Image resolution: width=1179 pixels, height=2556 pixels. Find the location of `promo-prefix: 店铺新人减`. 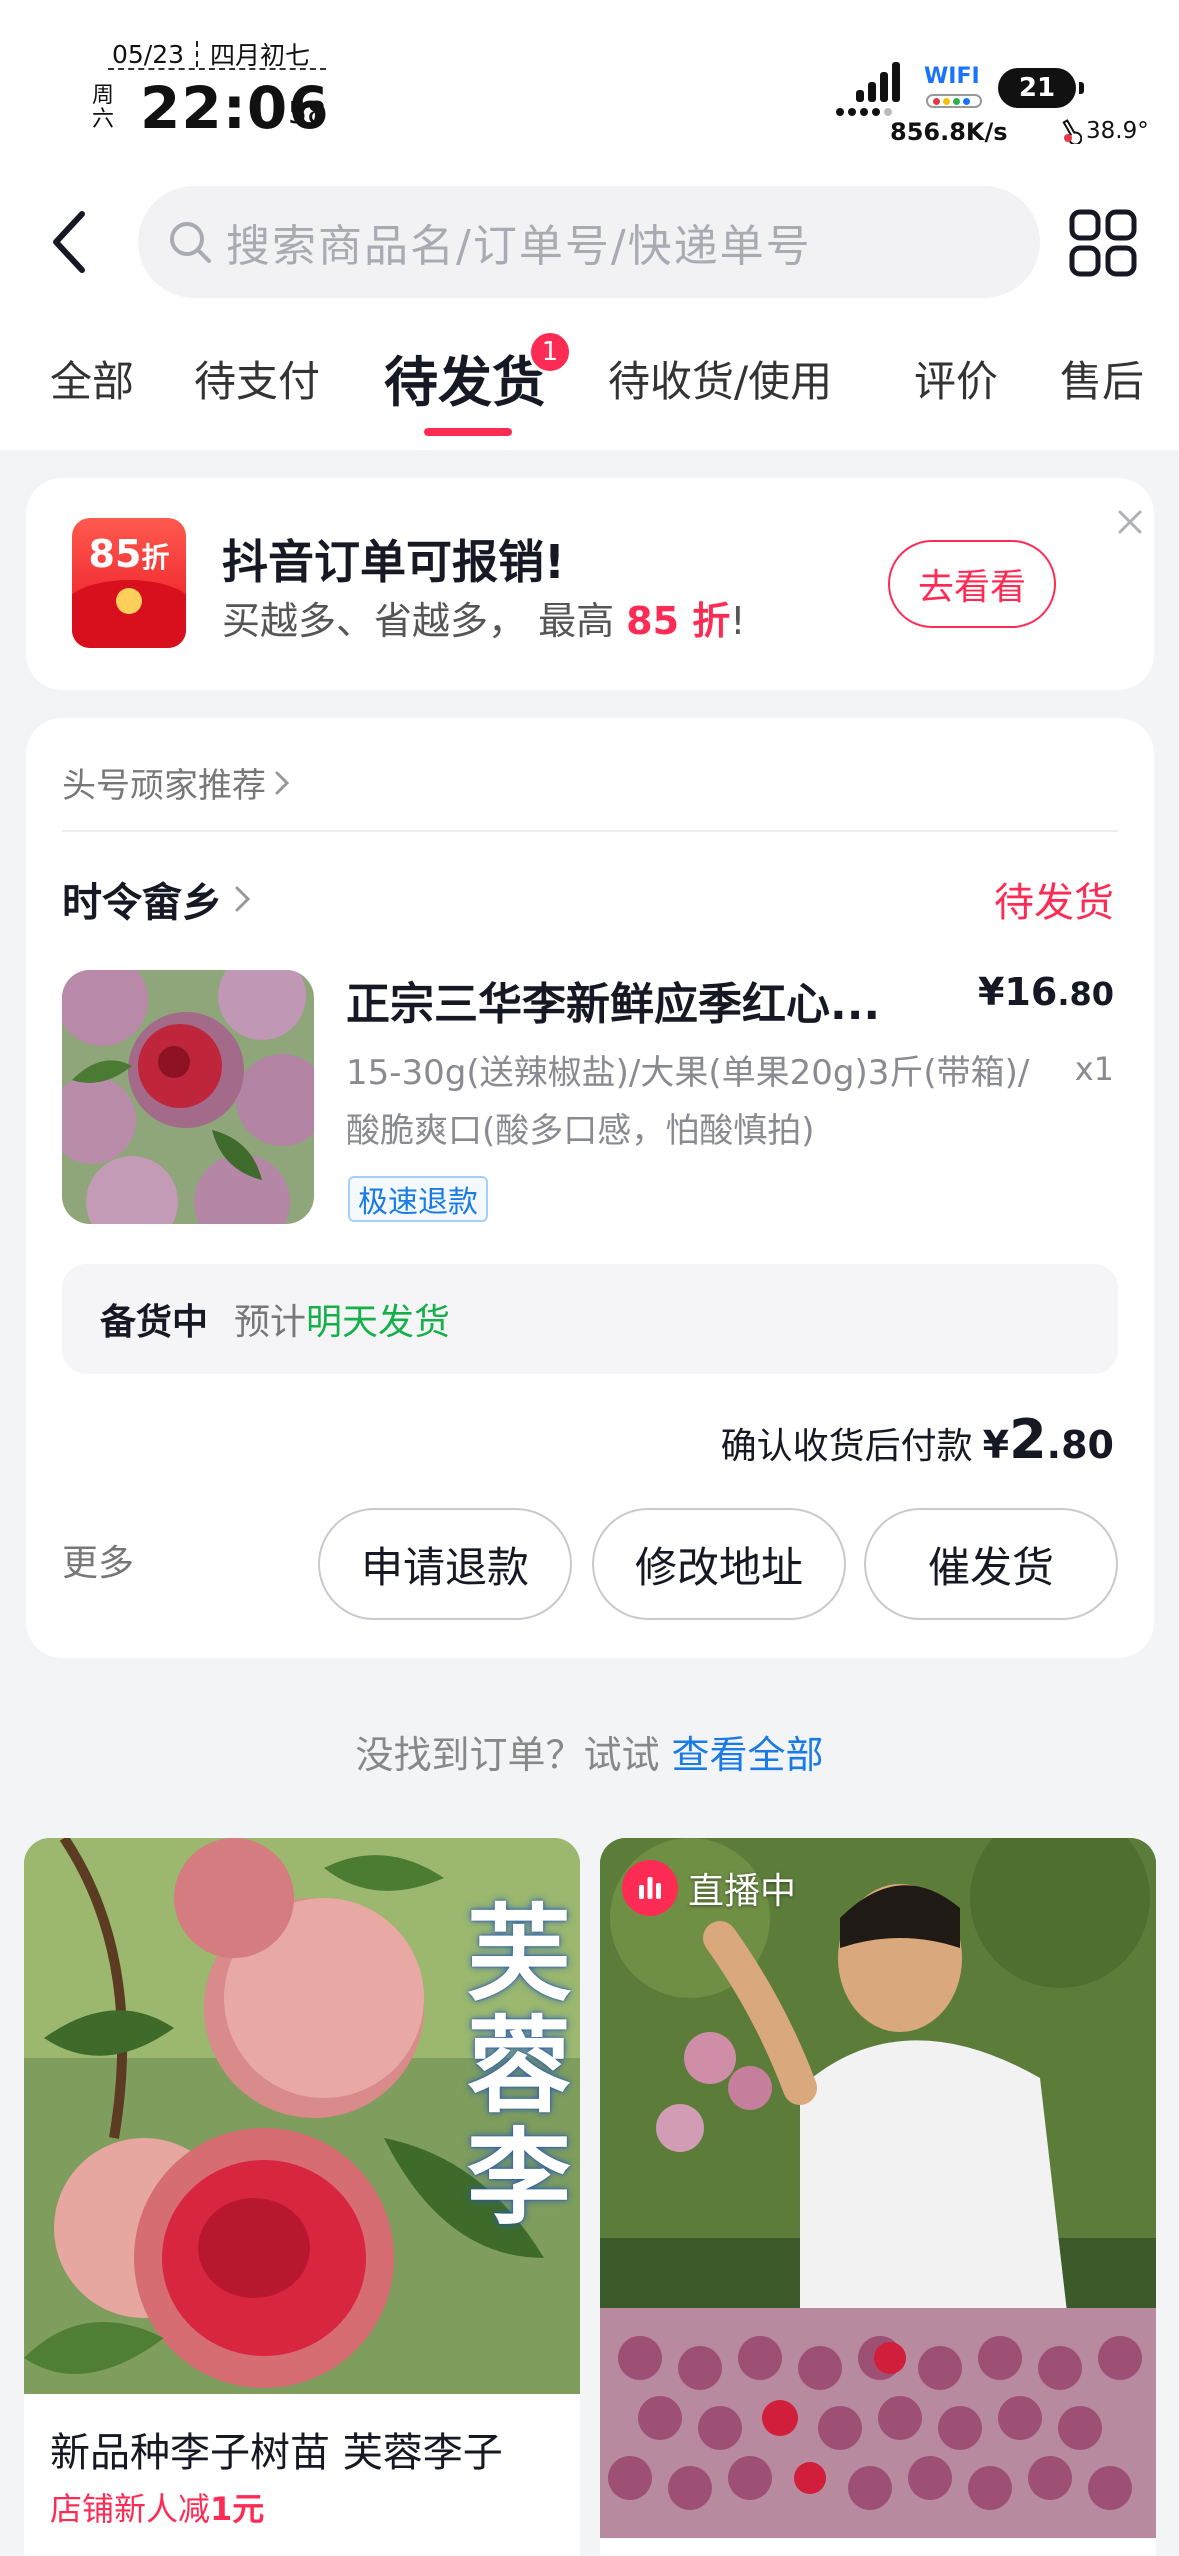

promo-prefix: 店铺新人减 is located at coordinates (130, 2509).